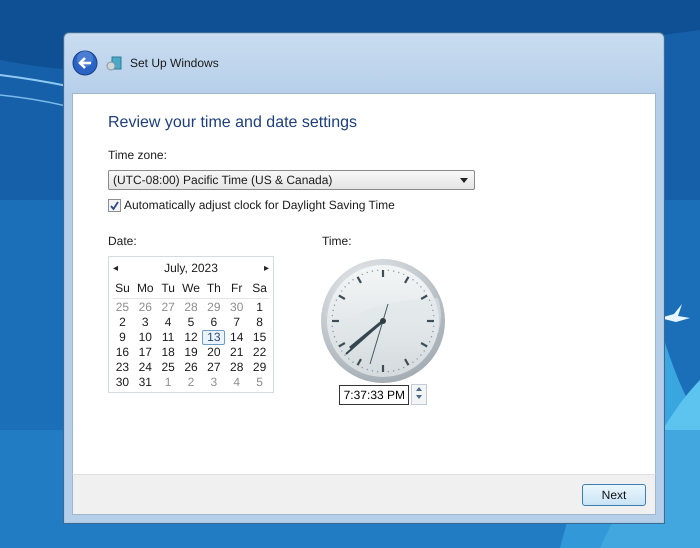  Describe the element at coordinates (233, 123) in the screenshot. I see `page-heading: Review your time and date settings` at that location.